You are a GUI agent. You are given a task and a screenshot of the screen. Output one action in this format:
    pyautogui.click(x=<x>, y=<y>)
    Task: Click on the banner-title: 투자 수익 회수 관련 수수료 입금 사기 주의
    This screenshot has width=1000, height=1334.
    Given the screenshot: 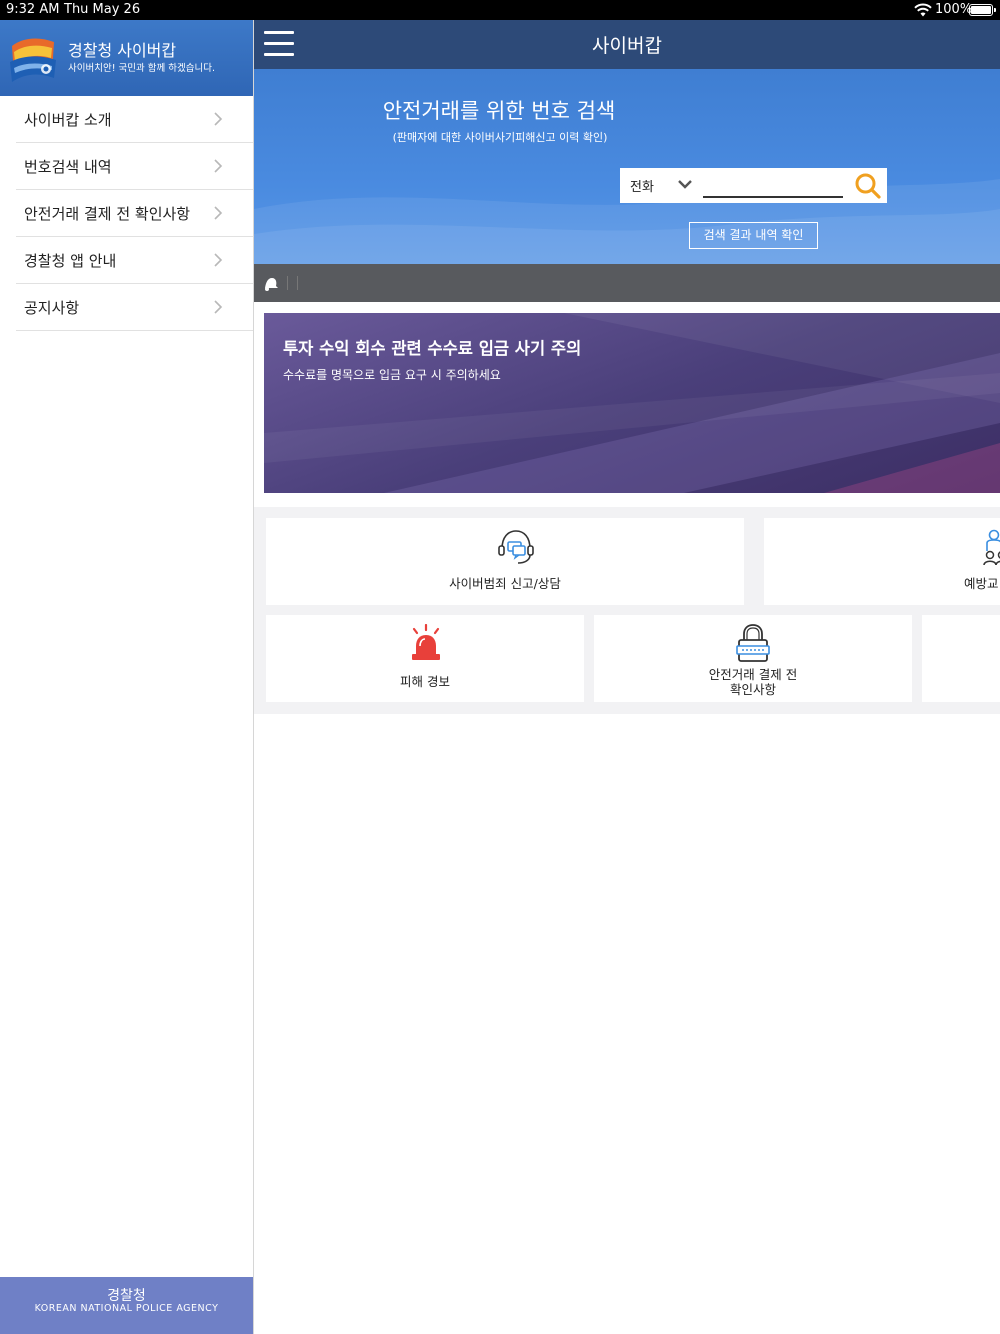 What is the action you would take?
    pyautogui.click(x=432, y=348)
    